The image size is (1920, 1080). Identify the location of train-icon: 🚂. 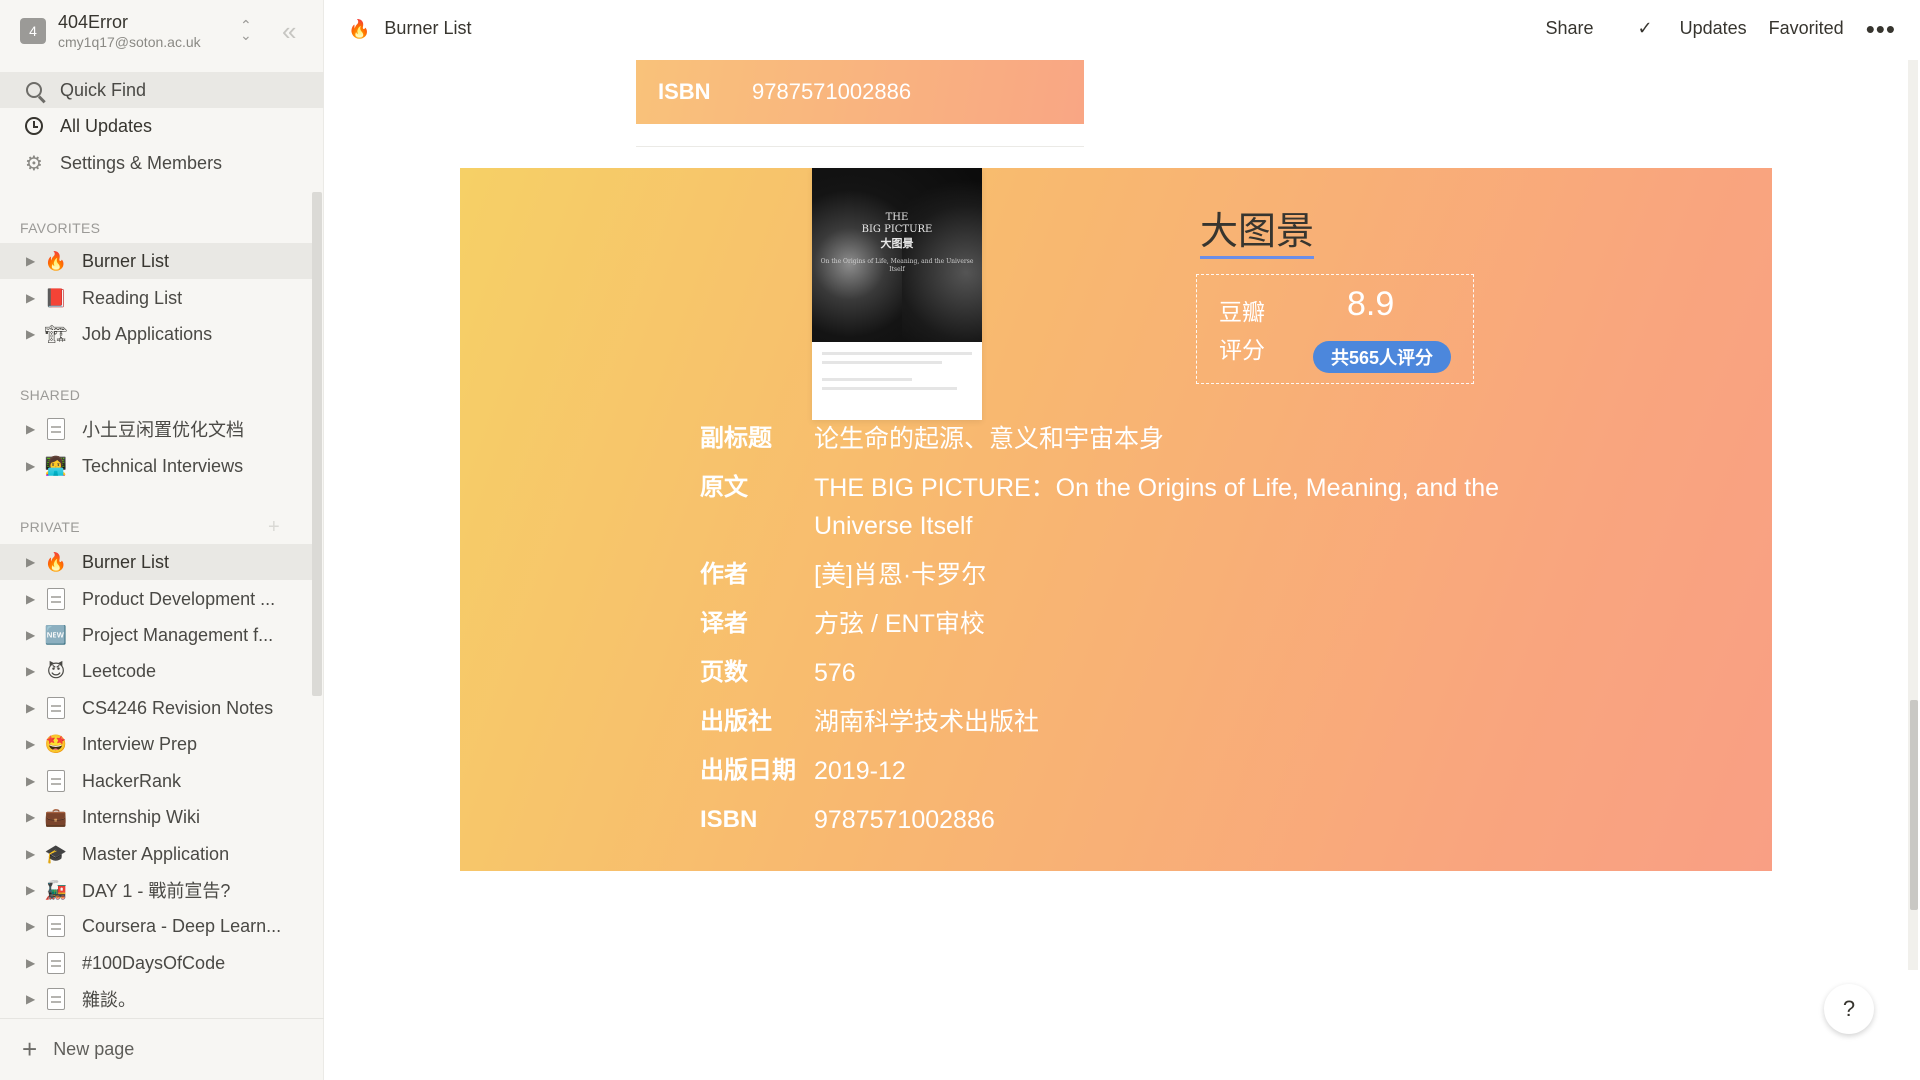
(56, 890).